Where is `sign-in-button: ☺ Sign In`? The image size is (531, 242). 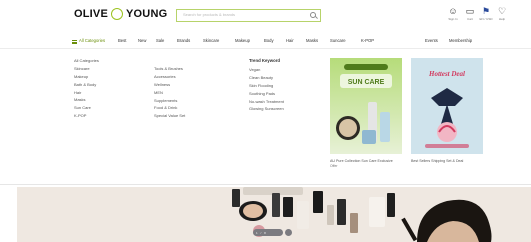 sign-in-button: ☺ Sign In is located at coordinates (453, 15).